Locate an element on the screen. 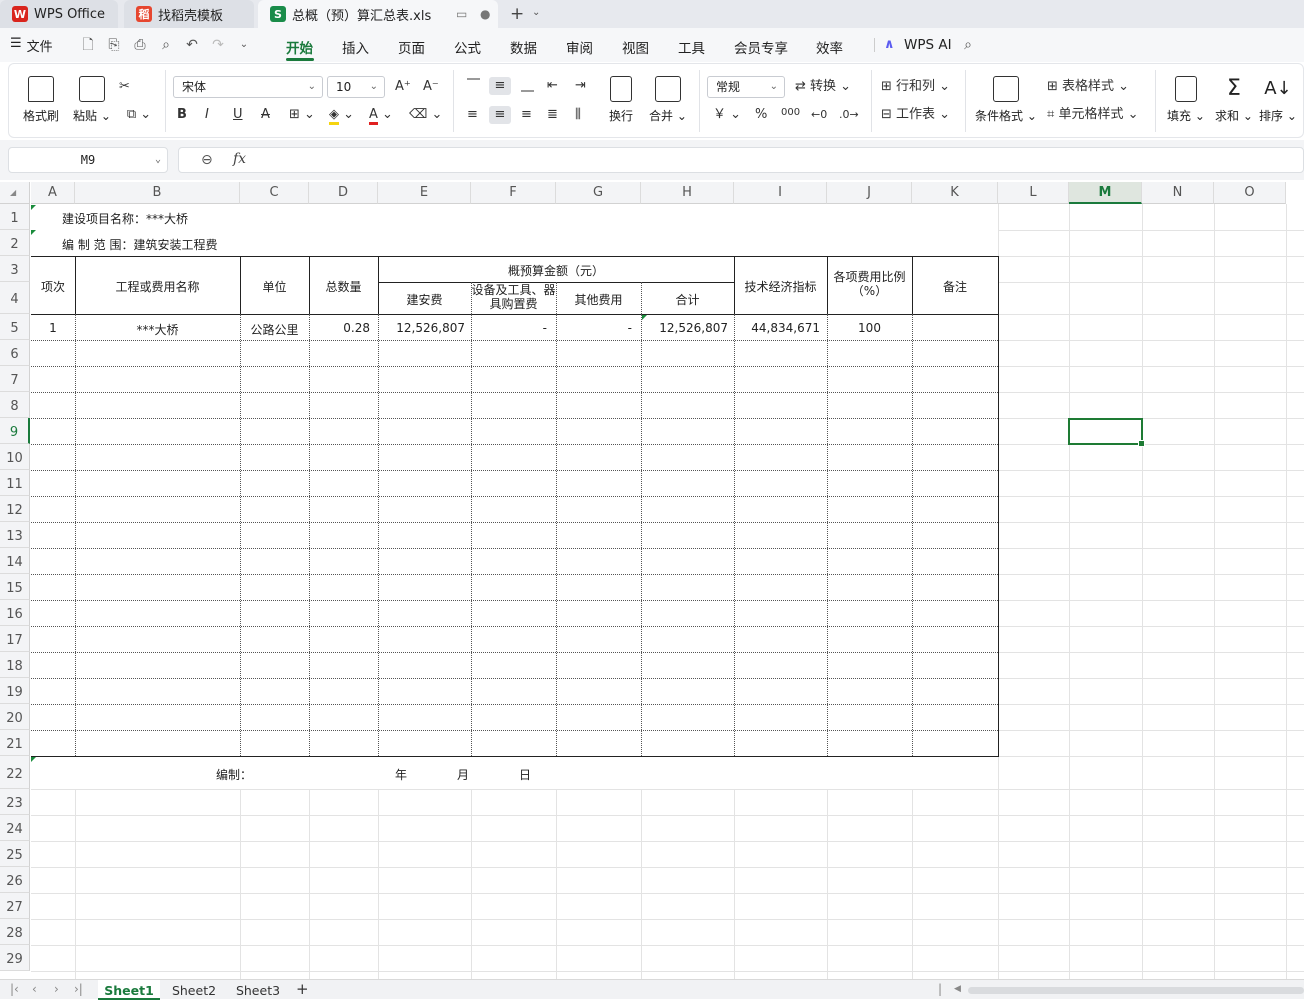  format-painter-button: 格式刷 is located at coordinates (41, 100).